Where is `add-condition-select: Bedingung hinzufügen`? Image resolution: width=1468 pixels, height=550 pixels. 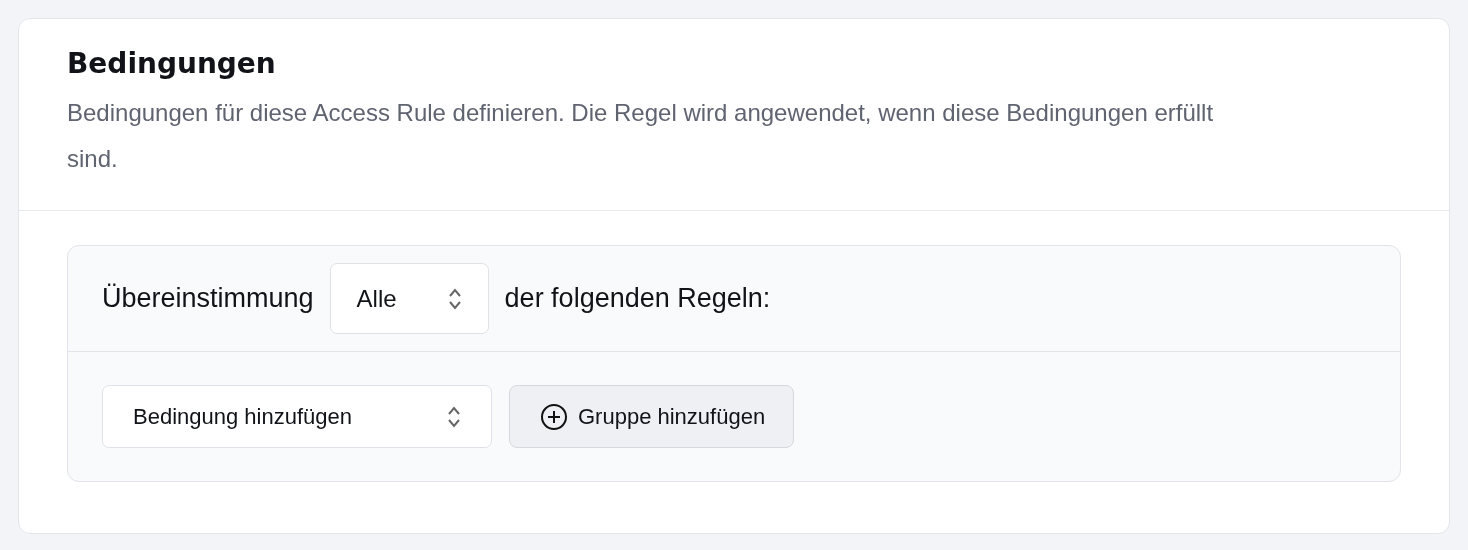
add-condition-select: Bedingung hinzufügen is located at coordinates (297, 416).